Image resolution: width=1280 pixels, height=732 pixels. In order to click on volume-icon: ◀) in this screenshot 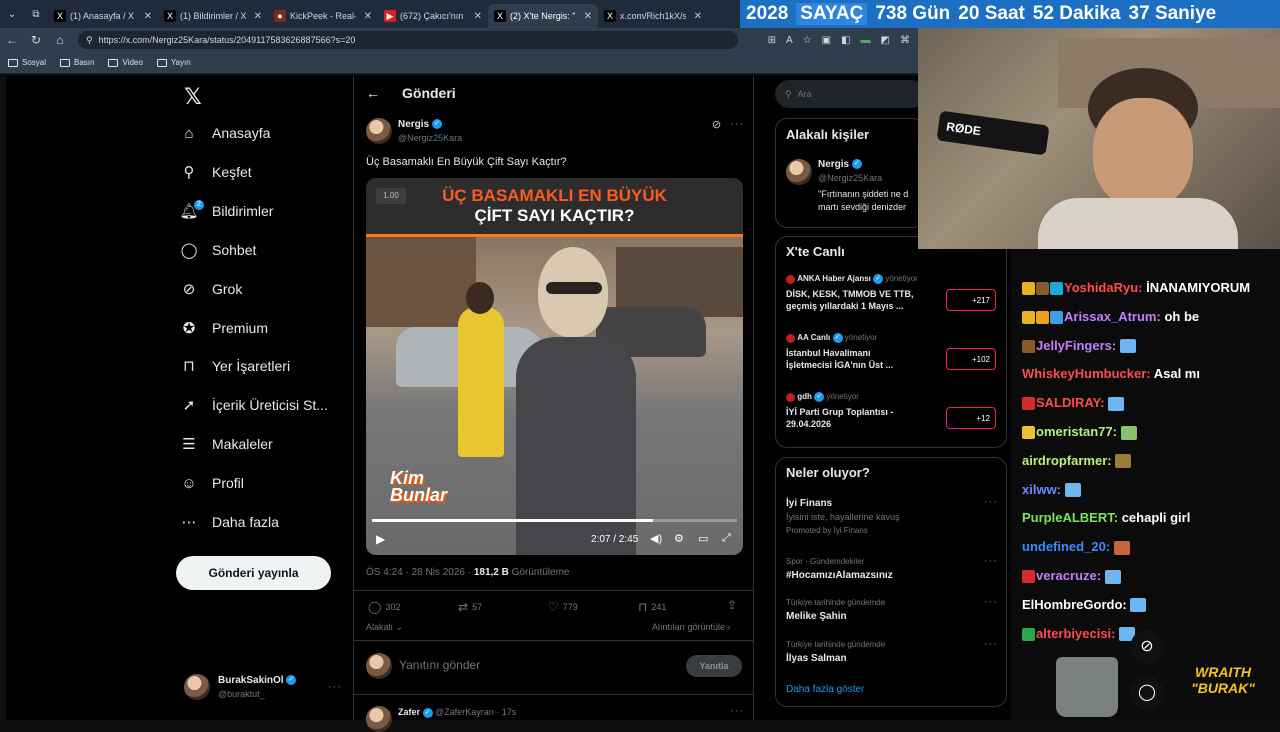, I will do `click(656, 538)`.